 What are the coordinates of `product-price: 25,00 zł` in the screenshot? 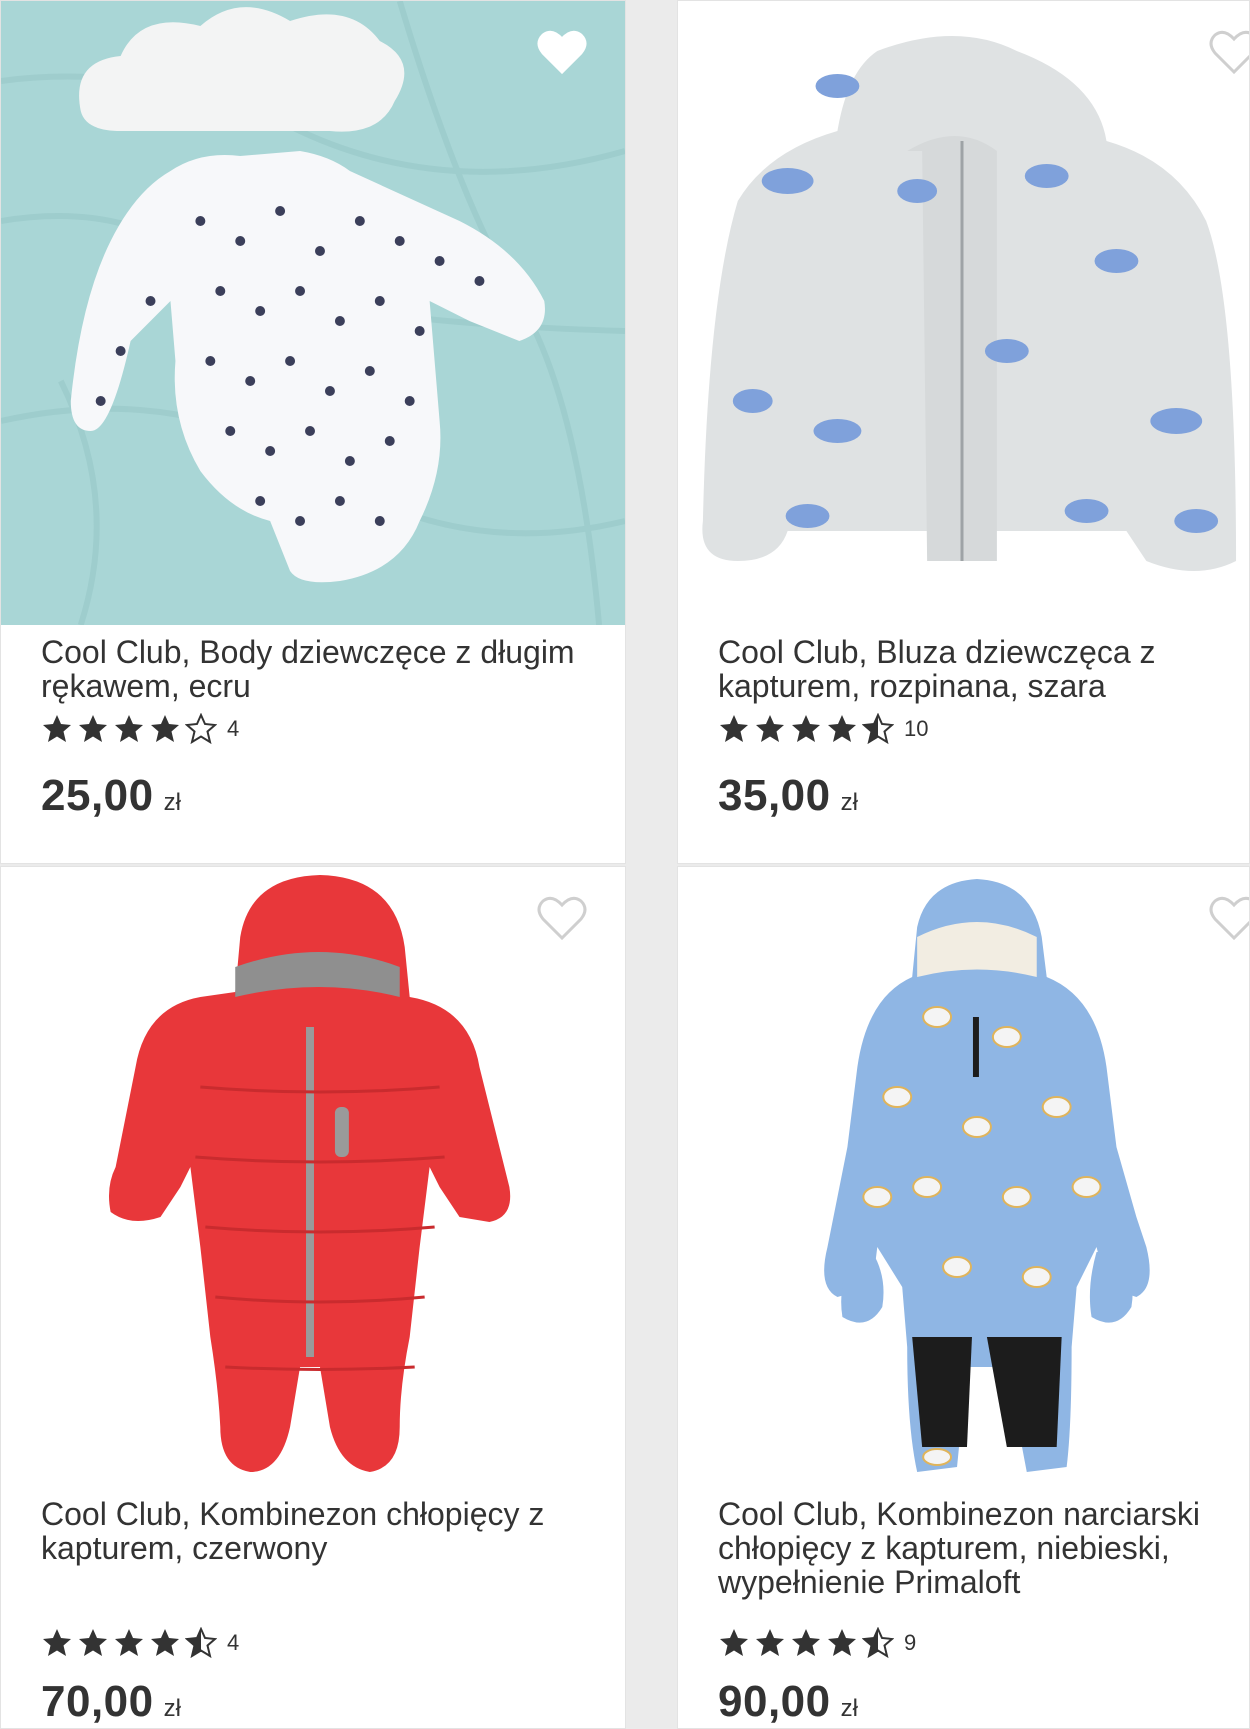 It's located at (111, 796).